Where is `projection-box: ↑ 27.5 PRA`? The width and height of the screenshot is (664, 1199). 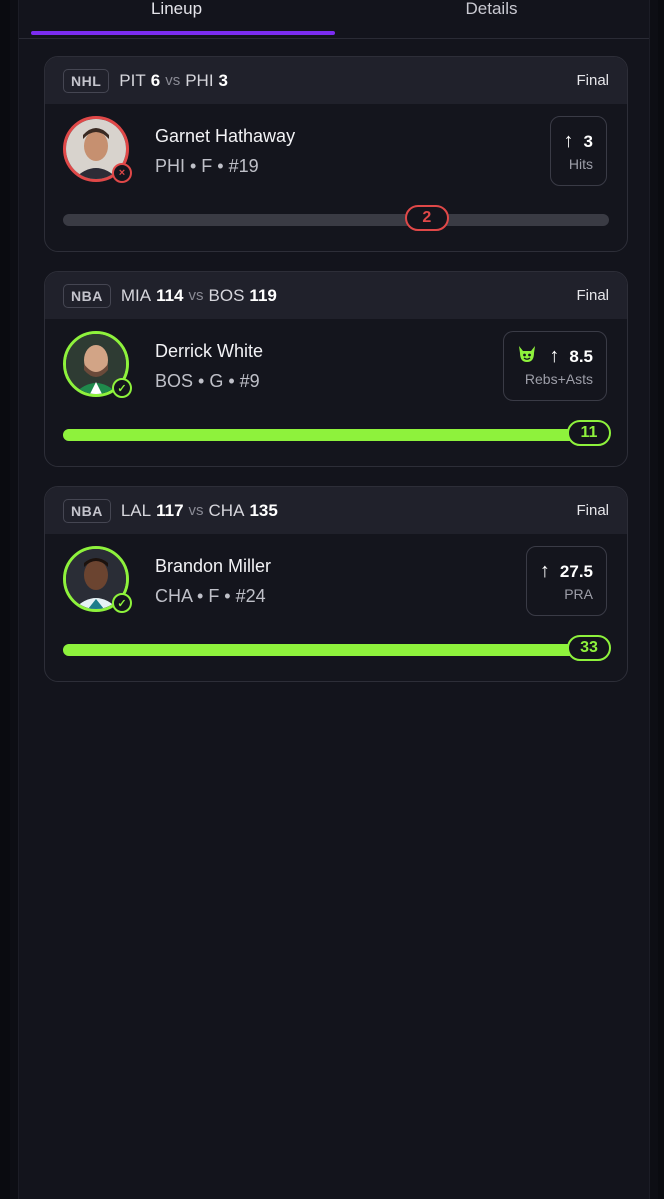 projection-box: ↑ 27.5 PRA is located at coordinates (566, 581).